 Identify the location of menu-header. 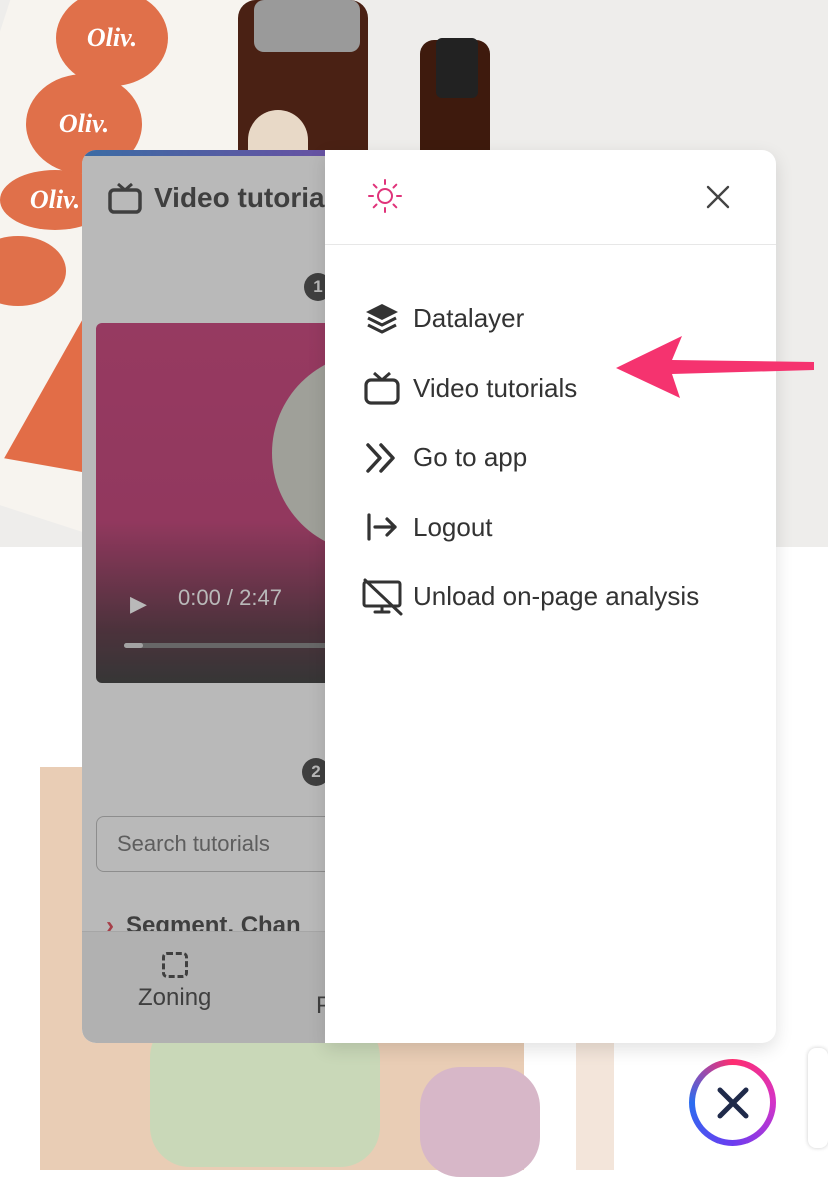
(550, 197).